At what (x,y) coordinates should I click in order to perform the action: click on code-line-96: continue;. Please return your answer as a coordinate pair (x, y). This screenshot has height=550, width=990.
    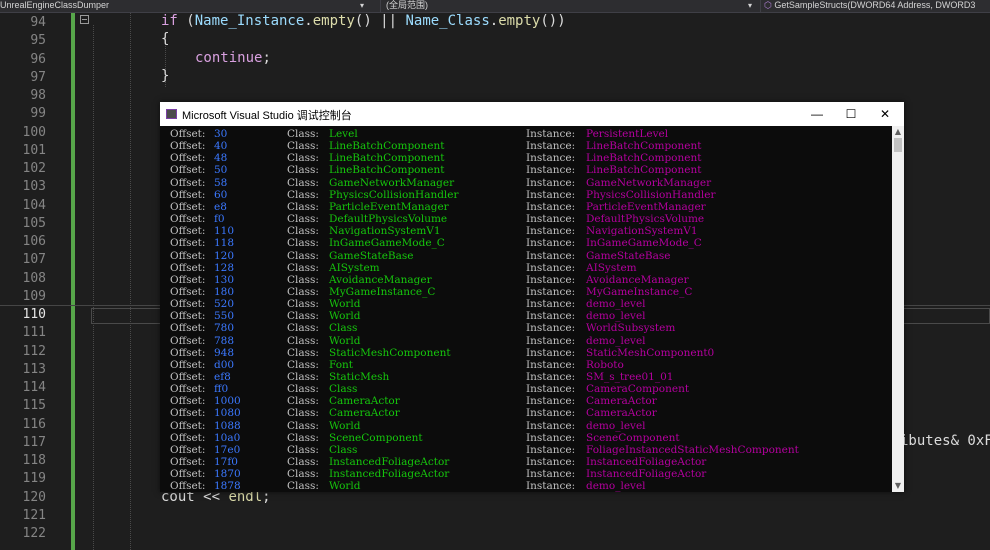
    Looking at the image, I should click on (233, 58).